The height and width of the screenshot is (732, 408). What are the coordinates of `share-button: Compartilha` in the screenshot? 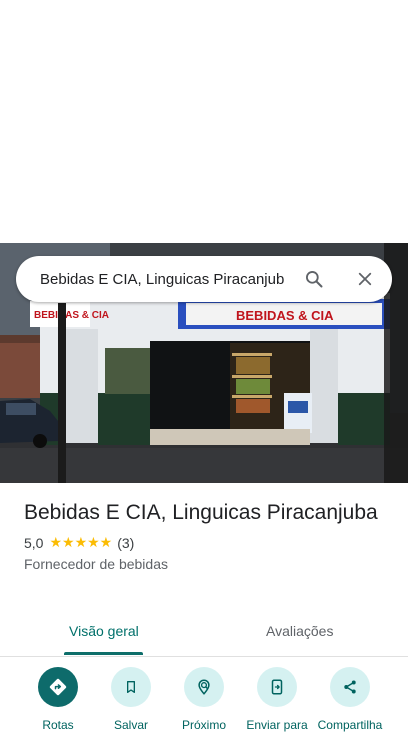 It's located at (350, 699).